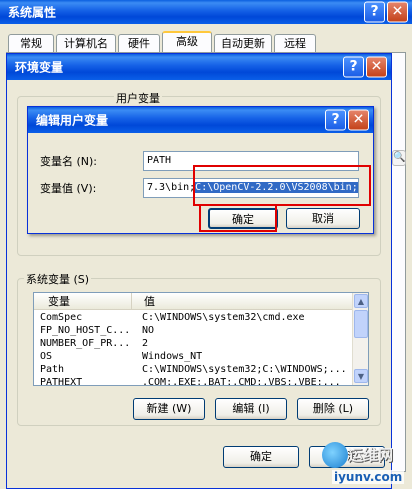 The image size is (412, 489). Describe the element at coordinates (335, 455) in the screenshot. I see `watermark-logo-icon` at that location.